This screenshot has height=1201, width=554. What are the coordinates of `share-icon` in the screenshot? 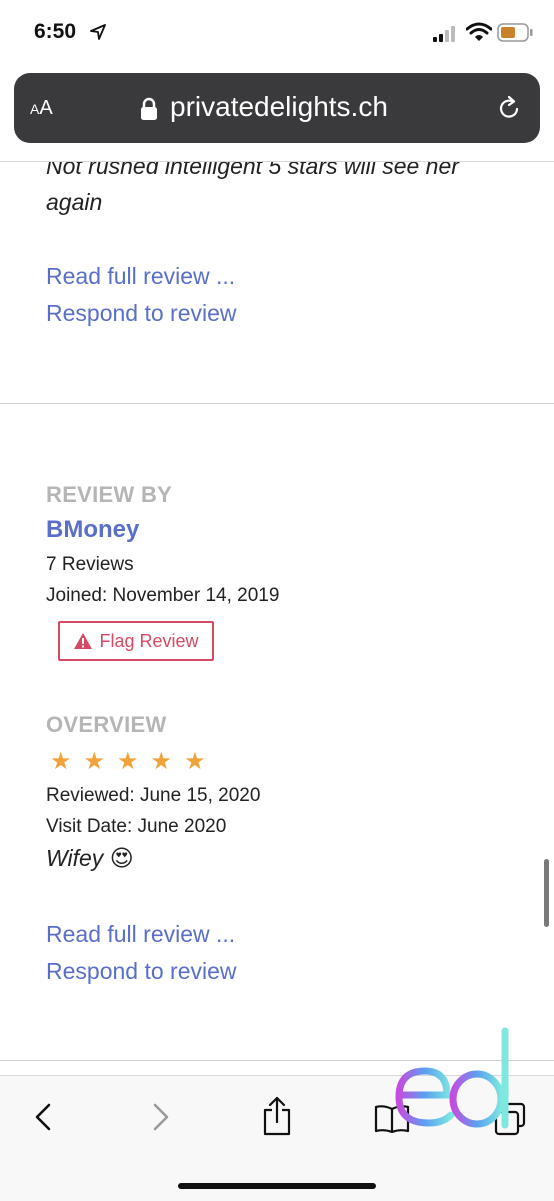 It's located at (277, 1116).